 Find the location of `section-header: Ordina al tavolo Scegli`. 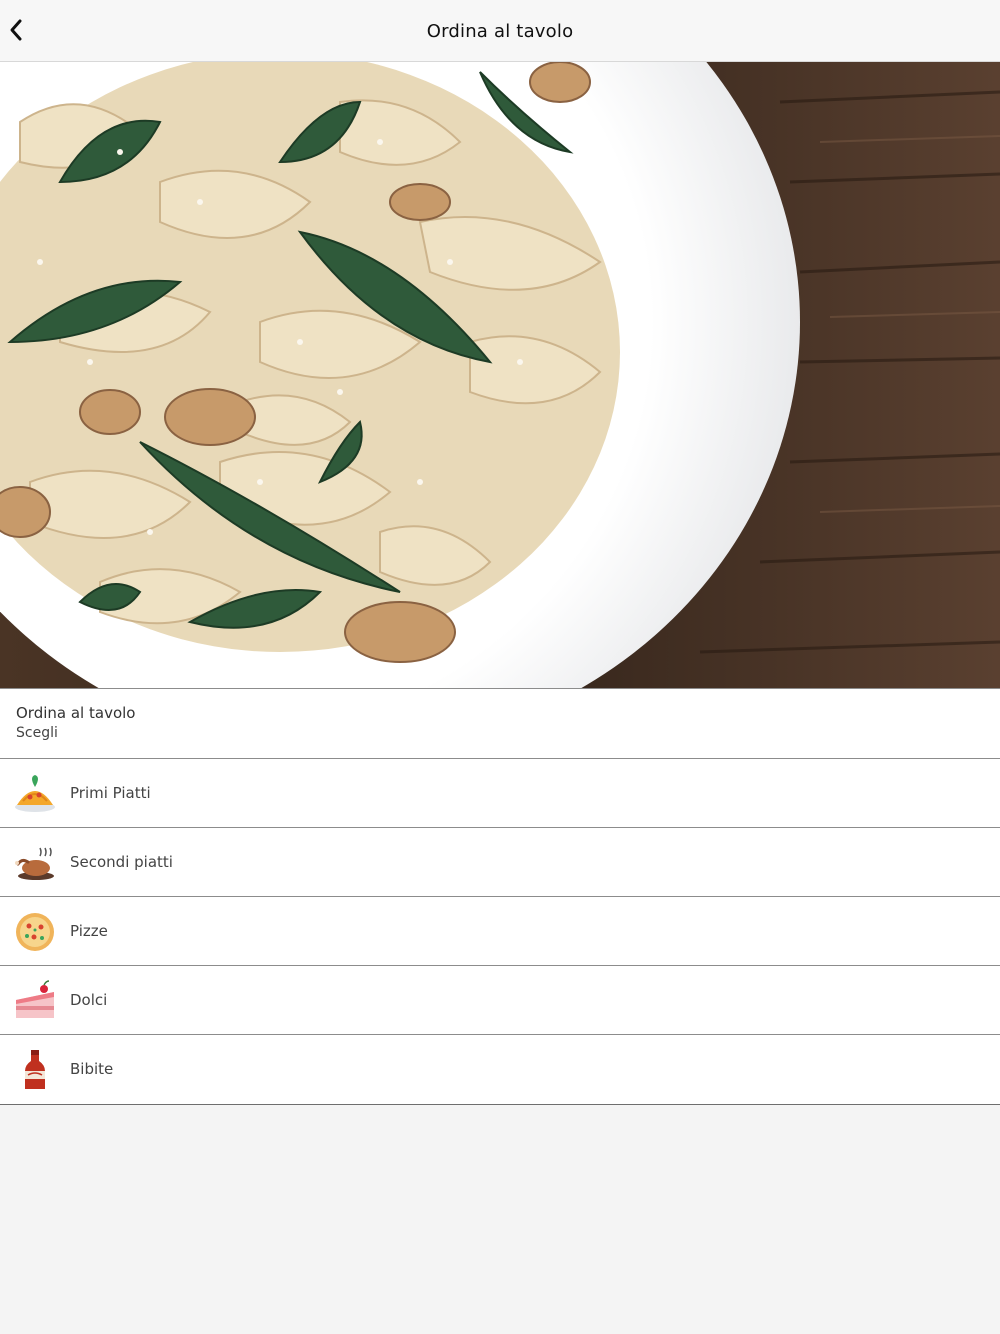

section-header: Ordina al tavolo Scegli is located at coordinates (500, 723).